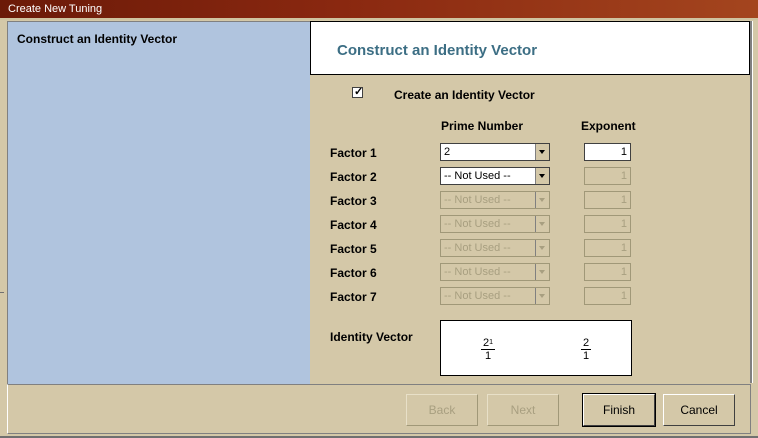 This screenshot has height=438, width=758. I want to click on factor-5-exponent-input: 1, so click(607, 248).